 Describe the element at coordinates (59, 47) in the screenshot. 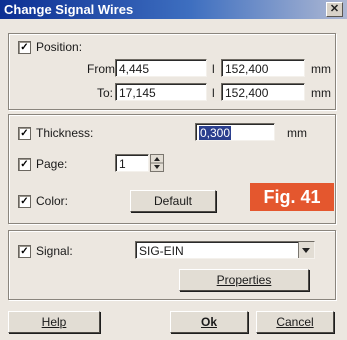

I see `position-label: Position:` at that location.